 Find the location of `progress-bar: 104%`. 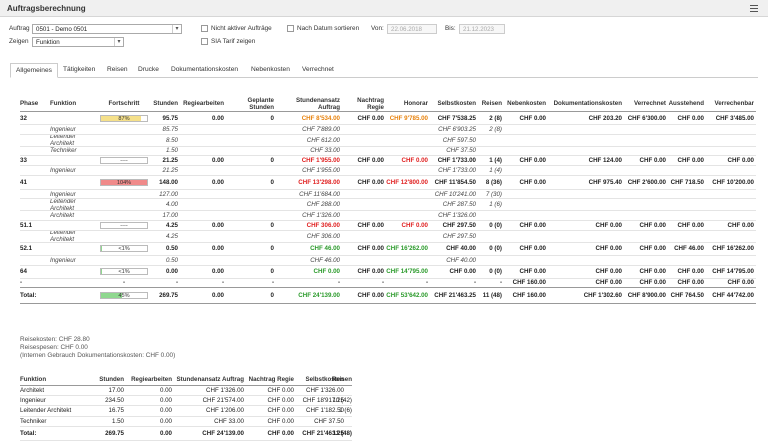

progress-bar: 104% is located at coordinates (124, 182).